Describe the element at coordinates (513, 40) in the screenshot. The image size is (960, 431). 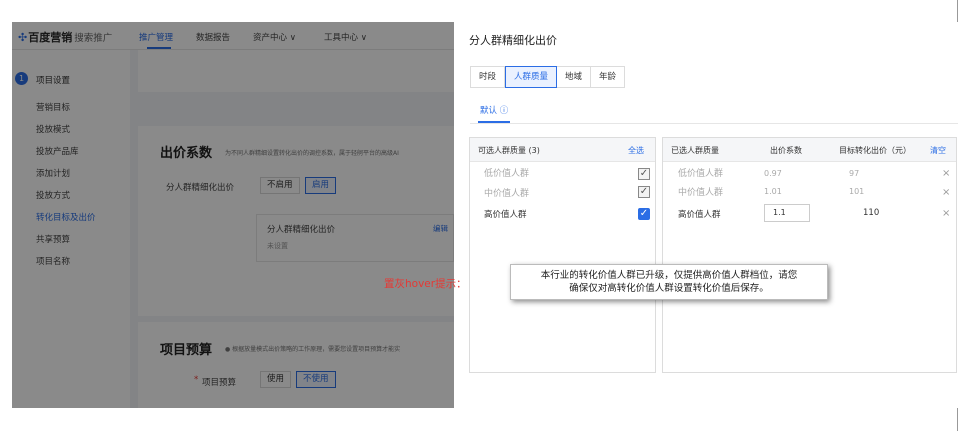
I see `drawer-title: 分人群精细化出价` at that location.